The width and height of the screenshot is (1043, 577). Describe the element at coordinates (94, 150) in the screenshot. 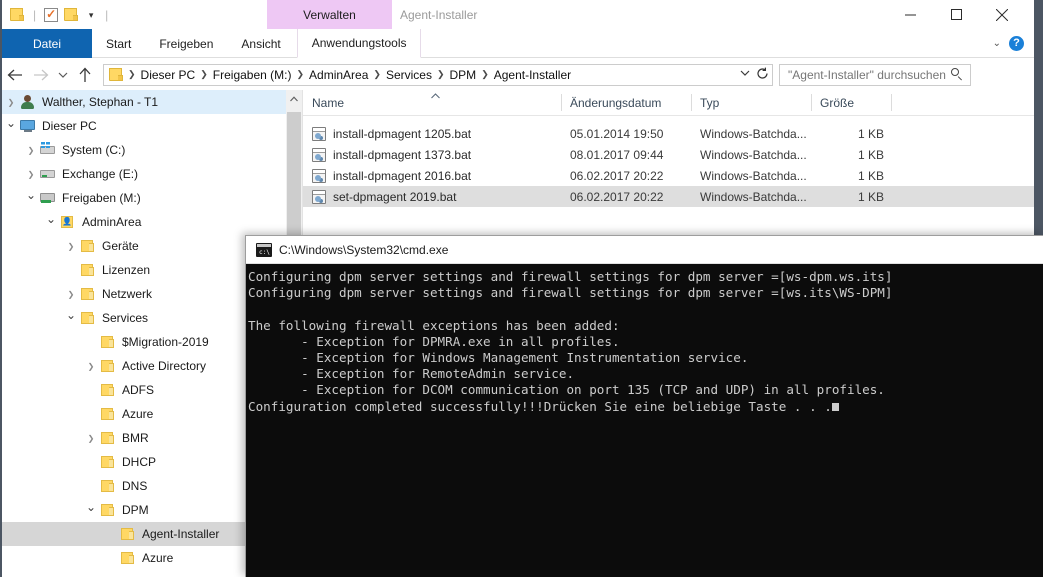

I see `tree-item-label: System (C:)` at that location.